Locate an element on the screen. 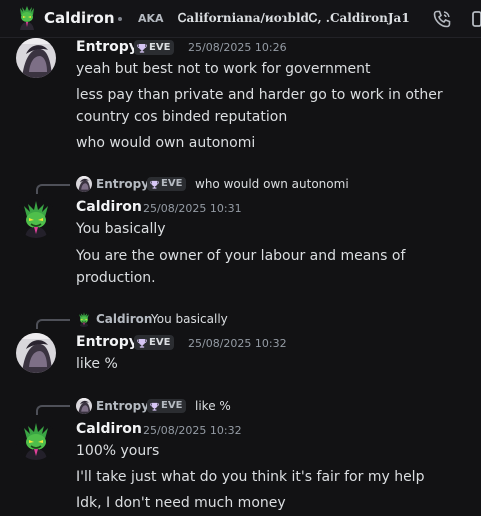 This screenshot has width=481, height=516. message-text: who would own autonomi is located at coordinates (166, 143).